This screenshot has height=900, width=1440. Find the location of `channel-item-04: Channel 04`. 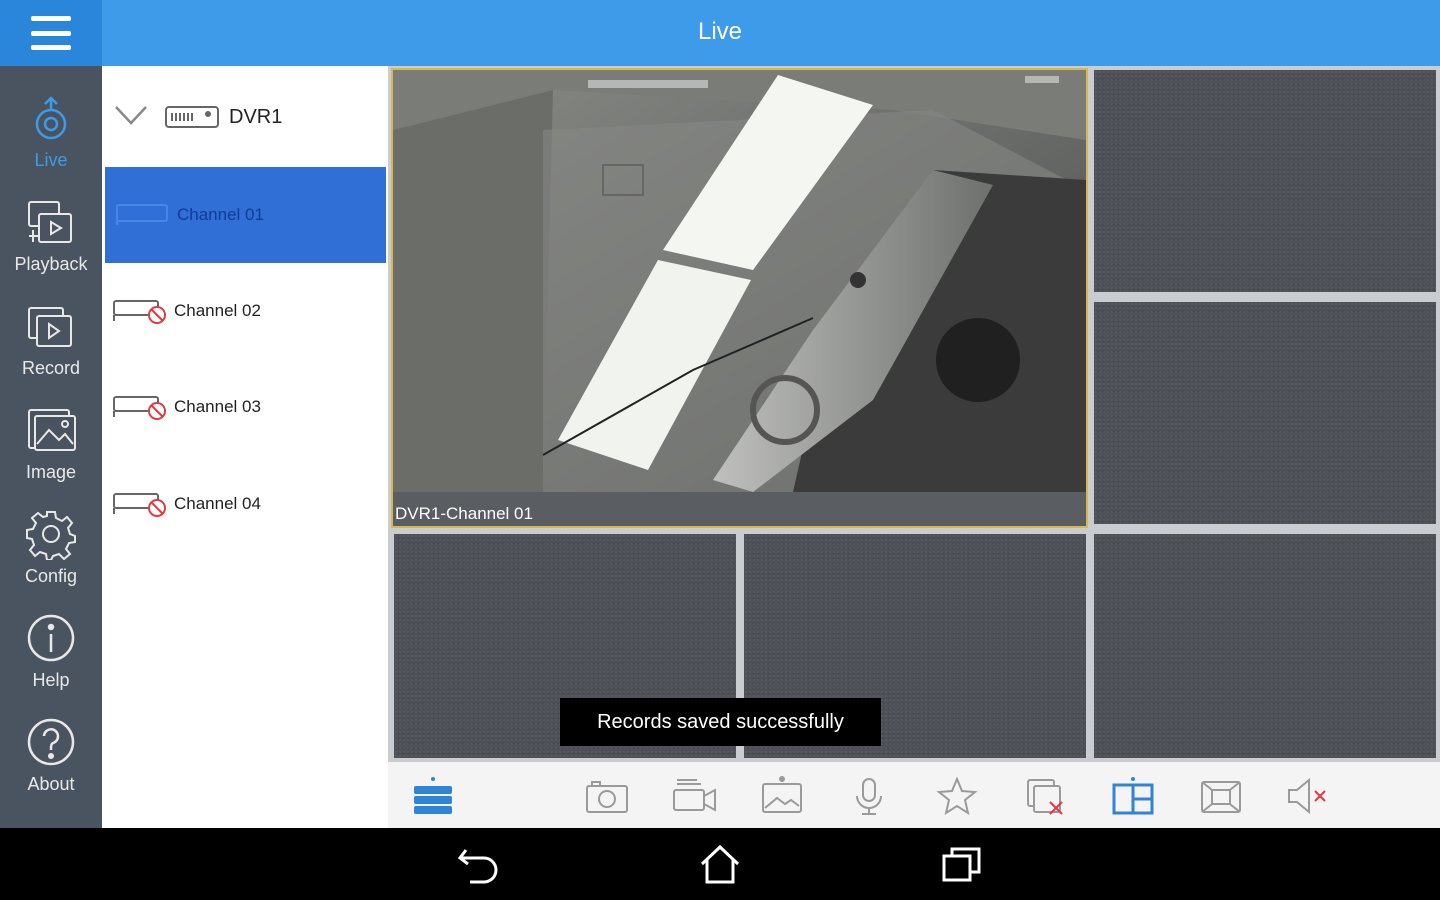

channel-item-04: Channel 04 is located at coordinates (245, 504).